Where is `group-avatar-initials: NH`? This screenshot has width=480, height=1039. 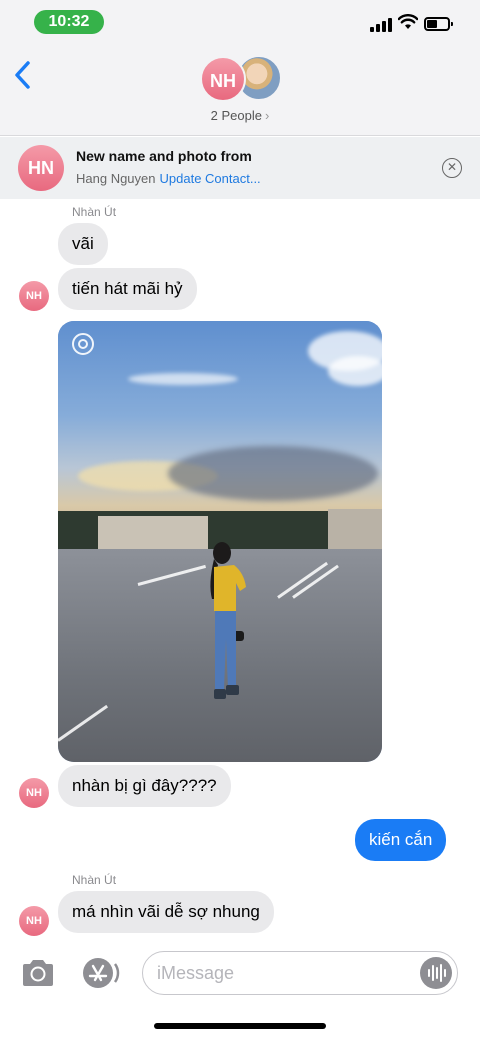 group-avatar-initials: NH is located at coordinates (223, 79).